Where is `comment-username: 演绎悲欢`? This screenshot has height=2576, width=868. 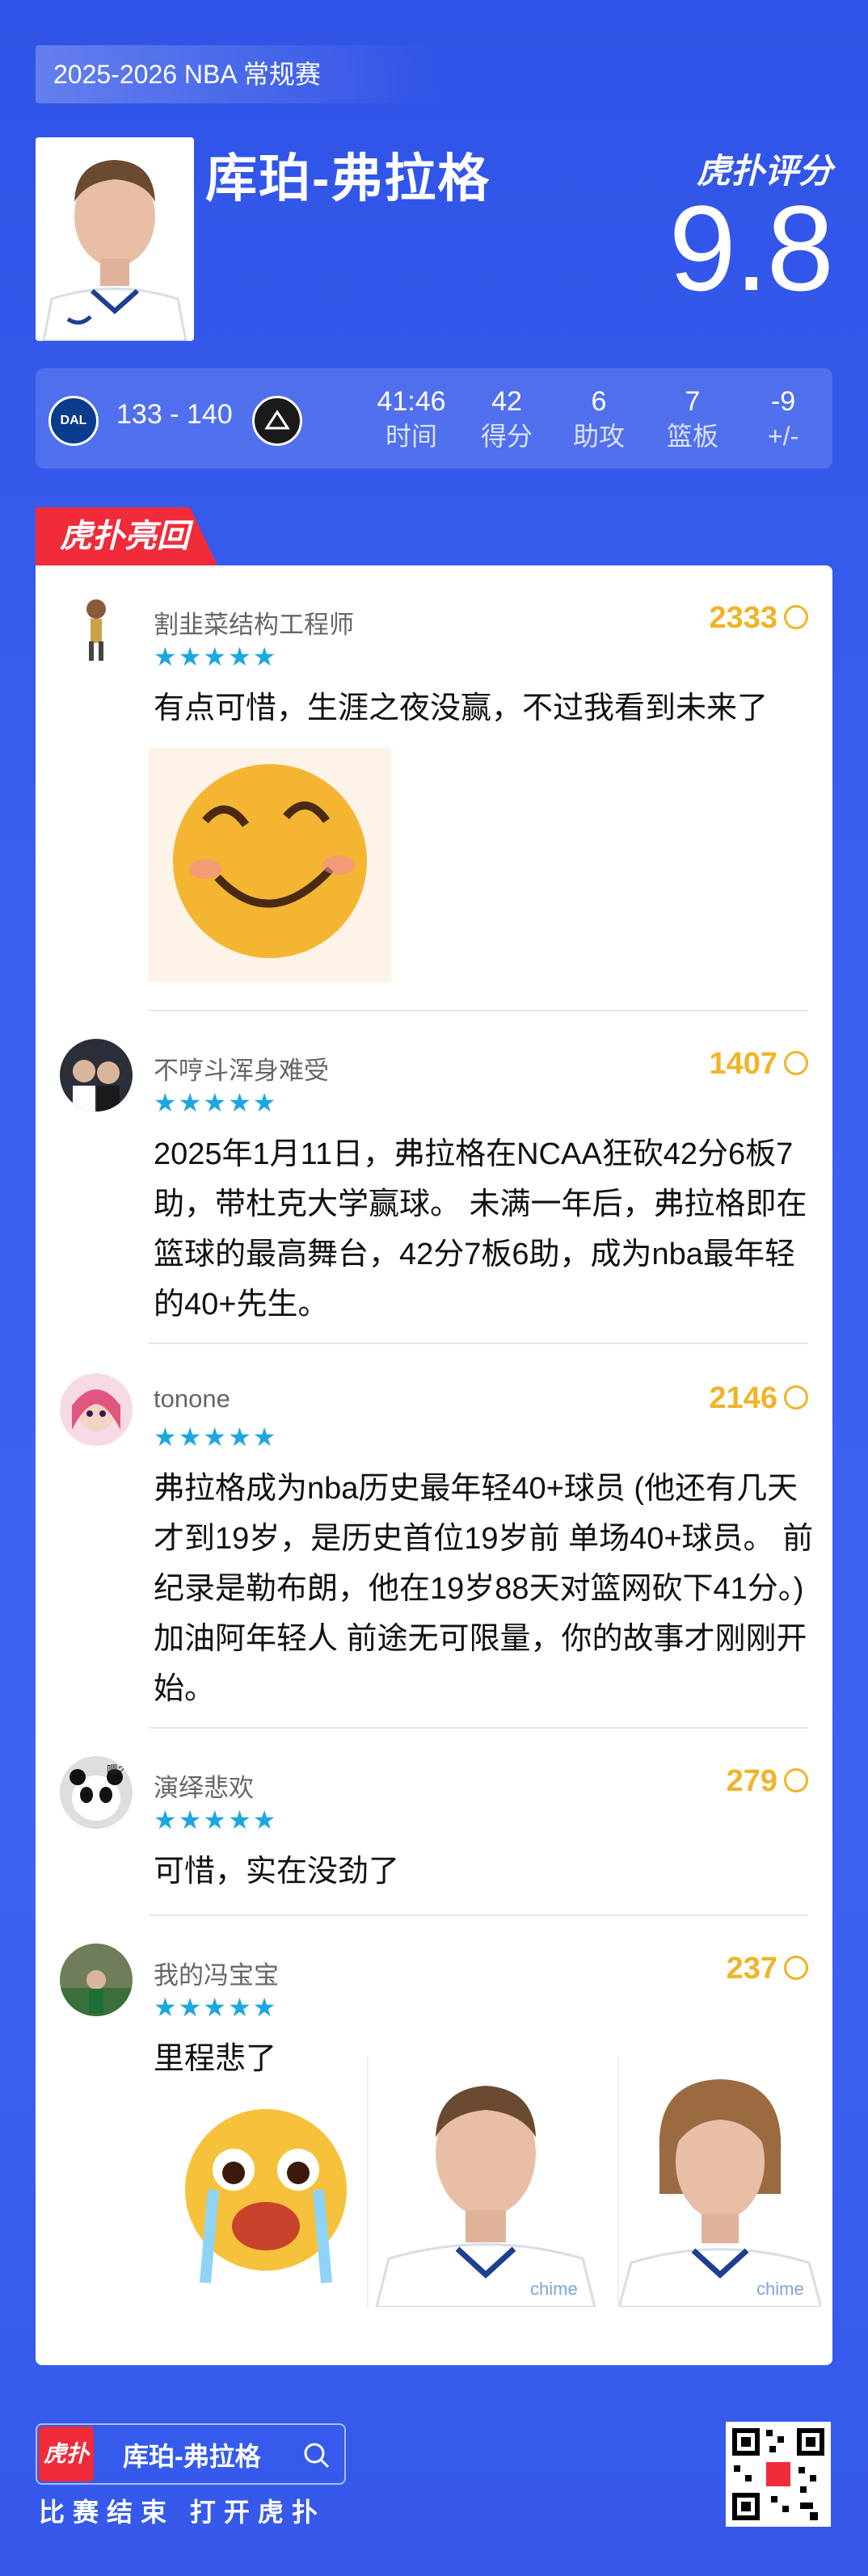 comment-username: 演绎悲欢 is located at coordinates (204, 1786).